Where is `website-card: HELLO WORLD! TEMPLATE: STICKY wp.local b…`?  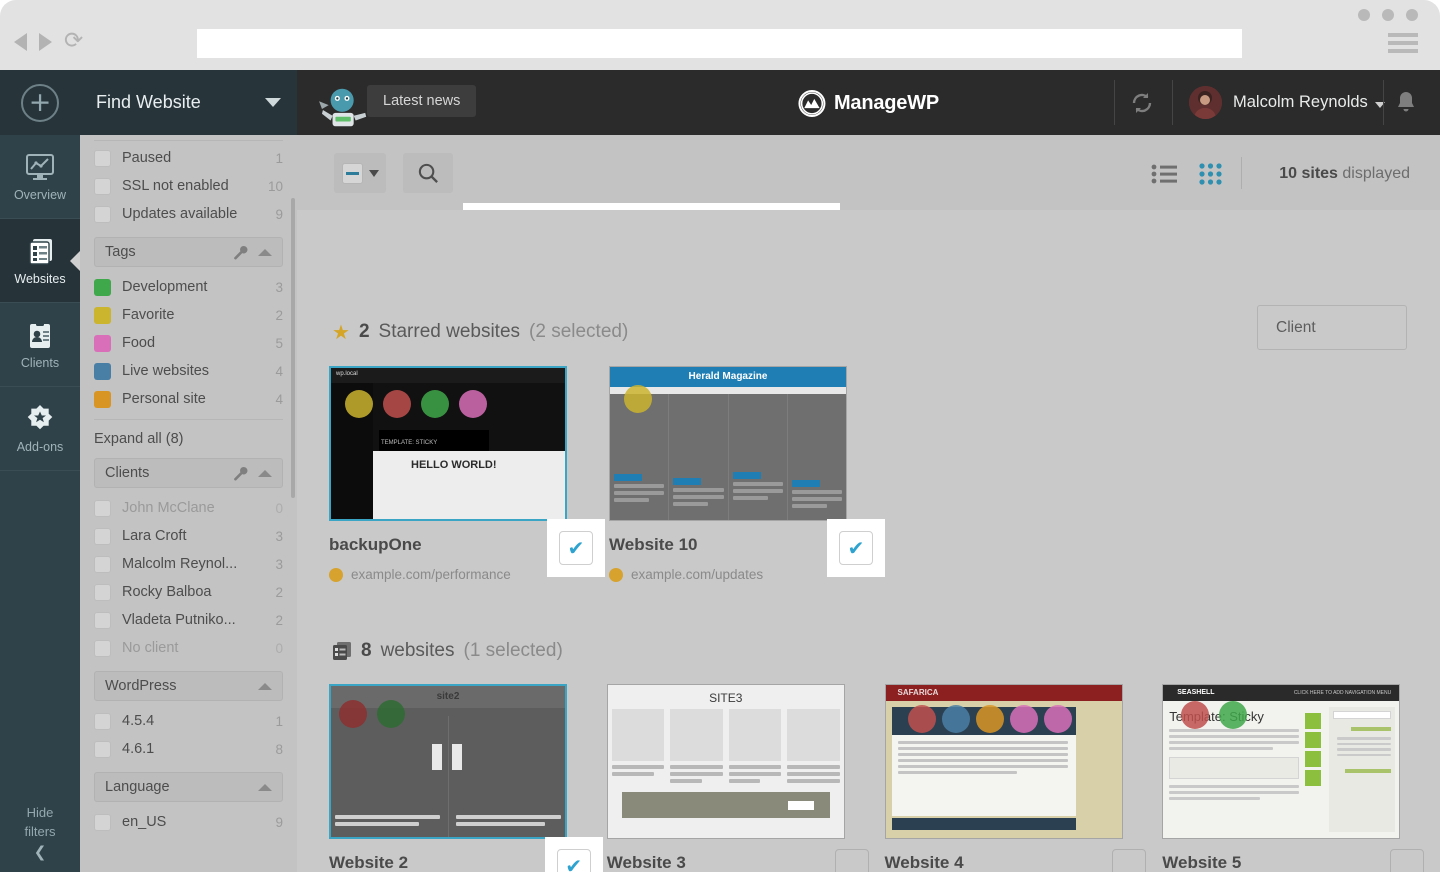
website-card: HELLO WORLD! TEMPLATE: STICKY wp.local b… is located at coordinates (469, 474).